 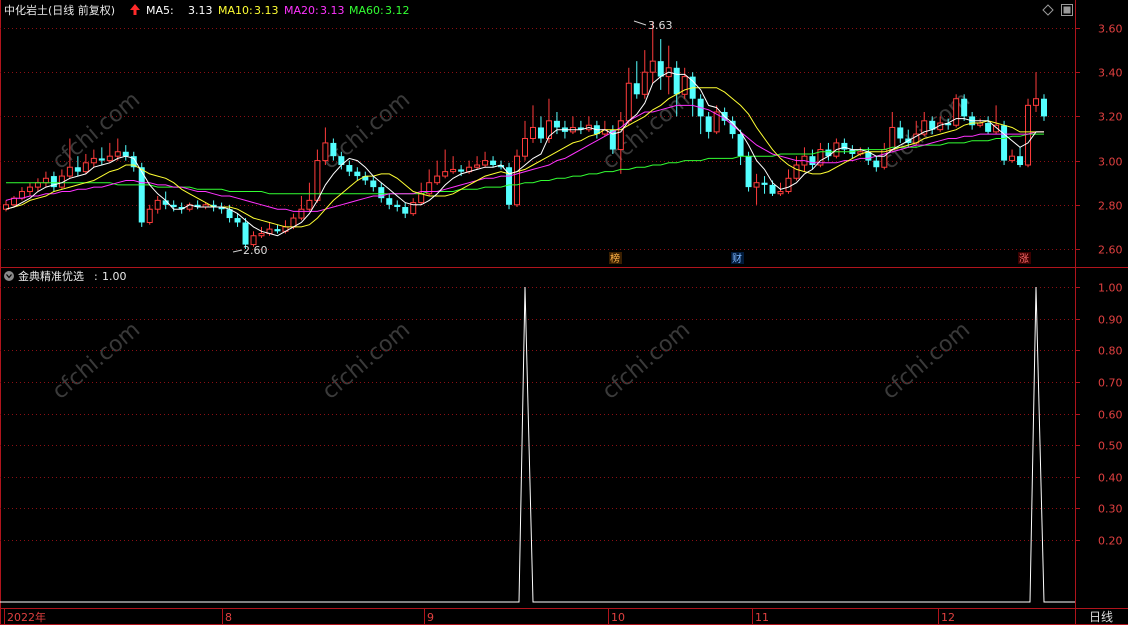 What do you see at coordinates (235, 10) in the screenshot?
I see `ma10-label: MA10:` at bounding box center [235, 10].